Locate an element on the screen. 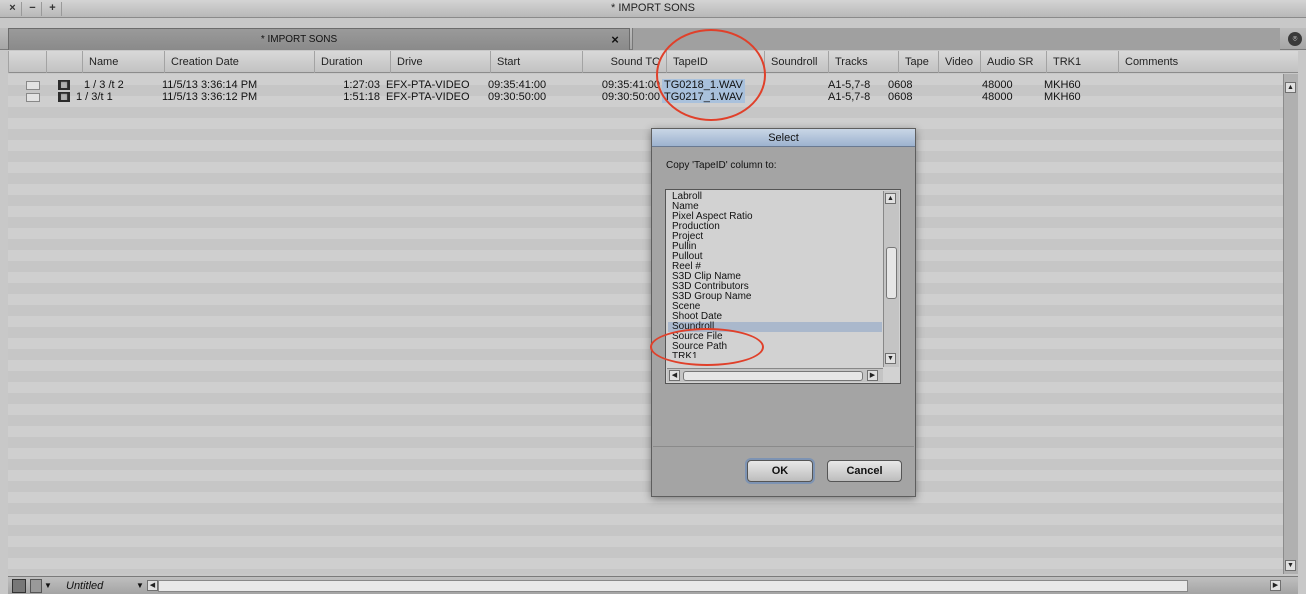 This screenshot has height=594, width=1306. list-vertical-scrollbar: ▲ ▼ is located at coordinates (891, 279).